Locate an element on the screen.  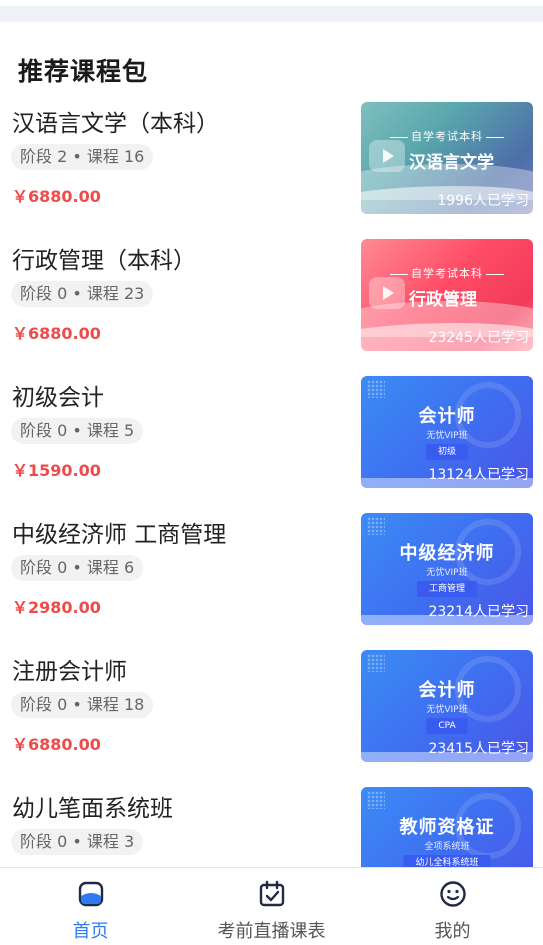
tab-mine: 我的 is located at coordinates (452, 906).